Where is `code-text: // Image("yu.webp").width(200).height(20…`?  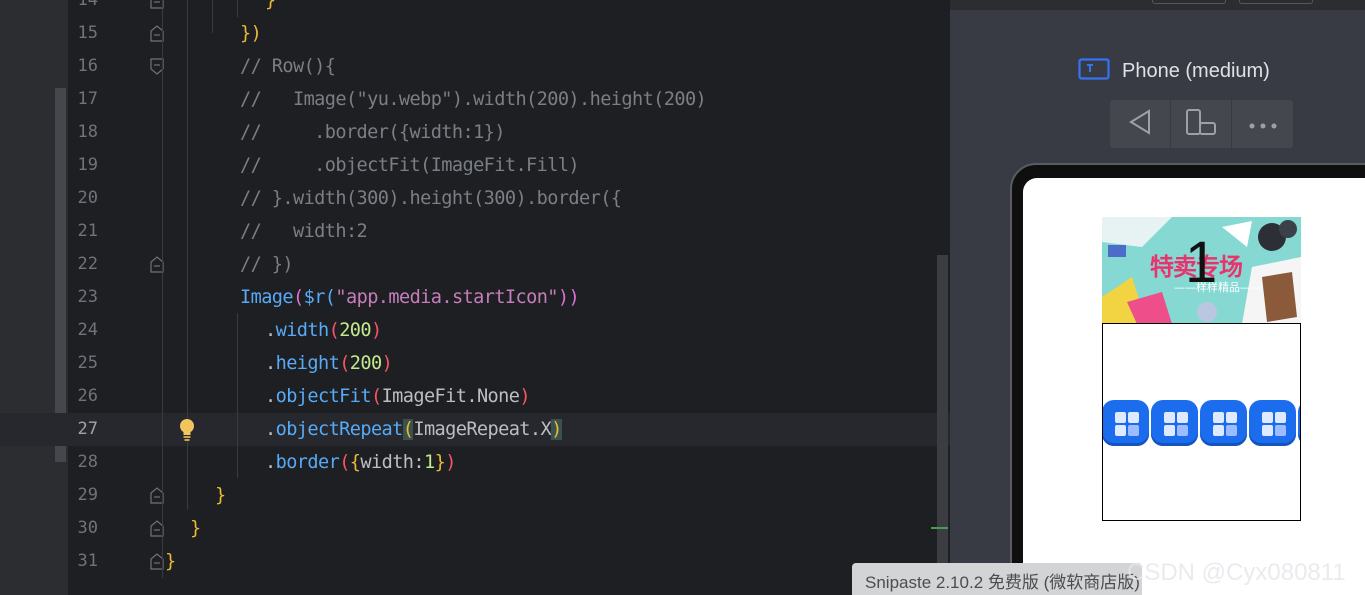
code-text: // Image("yu.webp").width(200).height(20… is located at coordinates (473, 99).